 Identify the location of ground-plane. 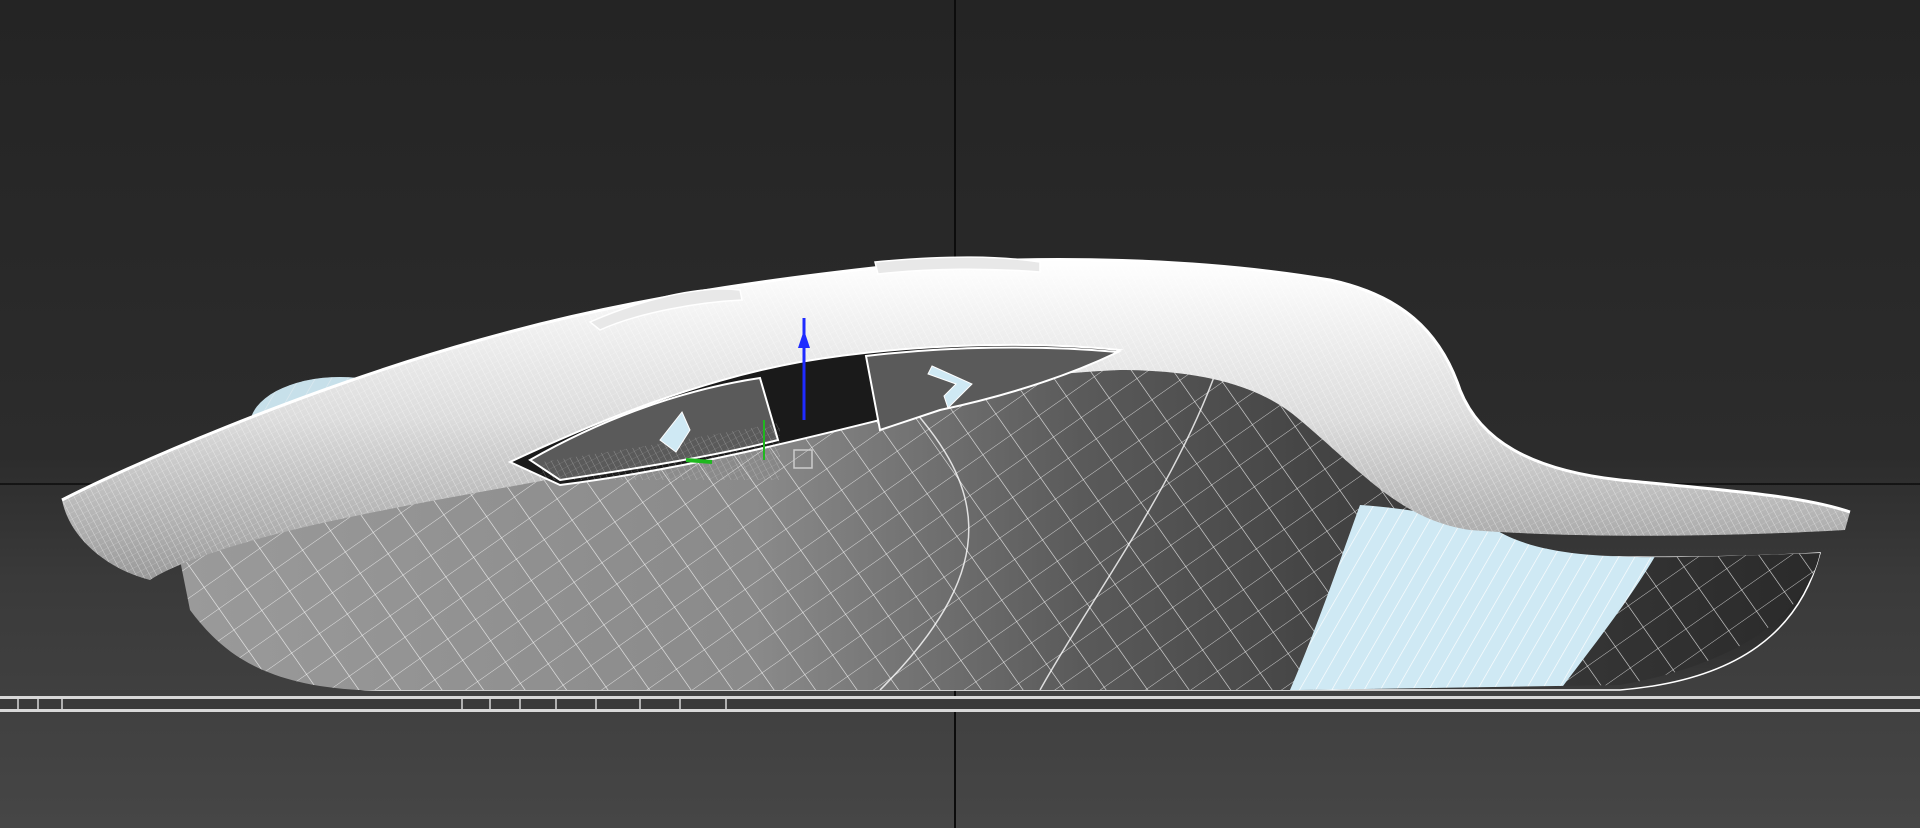
(960, 704).